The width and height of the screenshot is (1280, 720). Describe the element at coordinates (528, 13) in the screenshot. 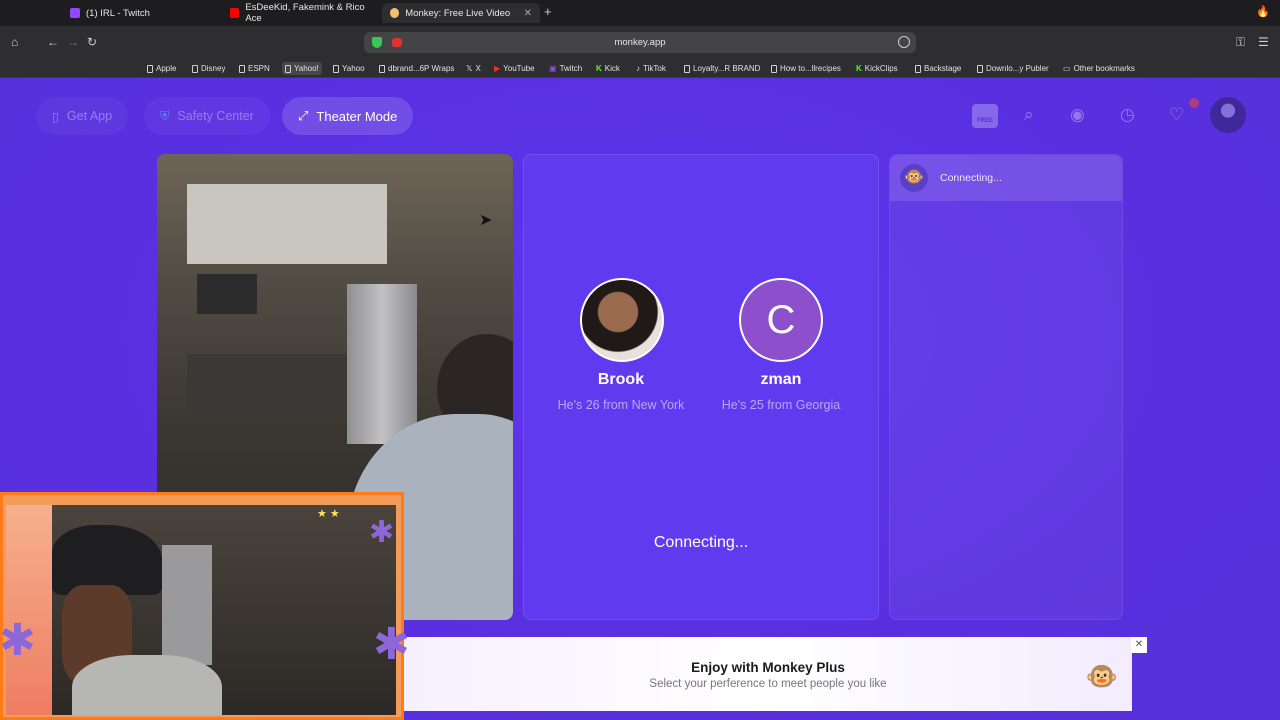

I see `close-tab-icon: ✕` at that location.